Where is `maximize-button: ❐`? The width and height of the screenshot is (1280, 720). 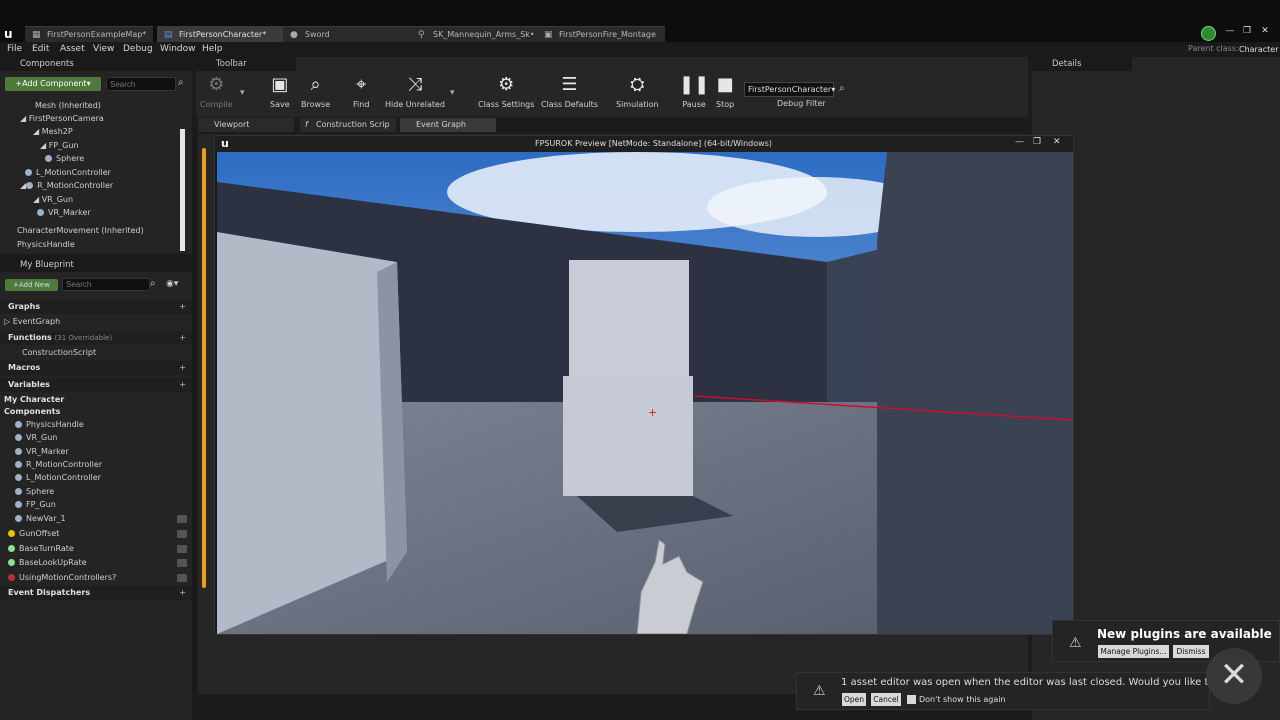 maximize-button: ❐ is located at coordinates (1247, 32).